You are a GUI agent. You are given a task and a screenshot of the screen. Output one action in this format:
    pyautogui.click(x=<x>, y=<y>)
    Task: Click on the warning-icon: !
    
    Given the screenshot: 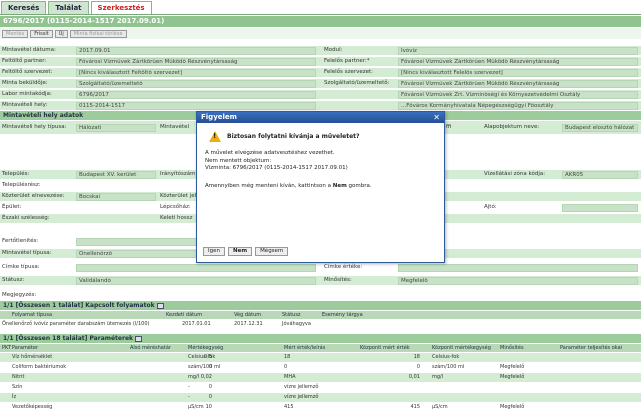 What is the action you would take?
    pyautogui.click(x=215, y=136)
    